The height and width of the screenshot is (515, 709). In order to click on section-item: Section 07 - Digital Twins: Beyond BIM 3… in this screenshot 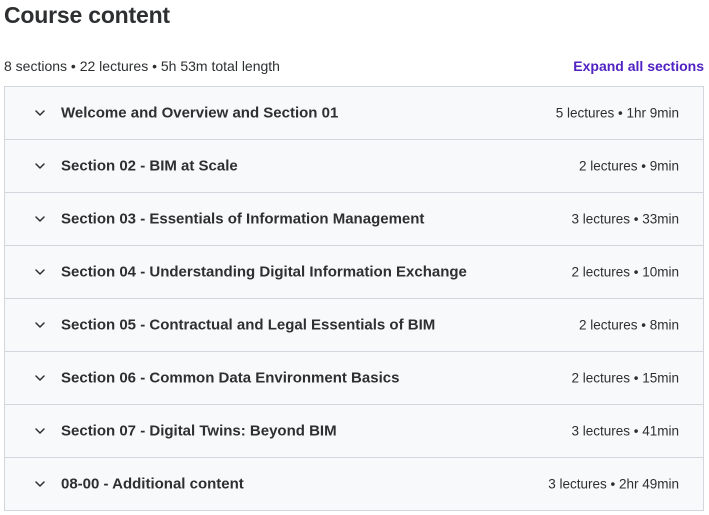, I will do `click(354, 431)`.